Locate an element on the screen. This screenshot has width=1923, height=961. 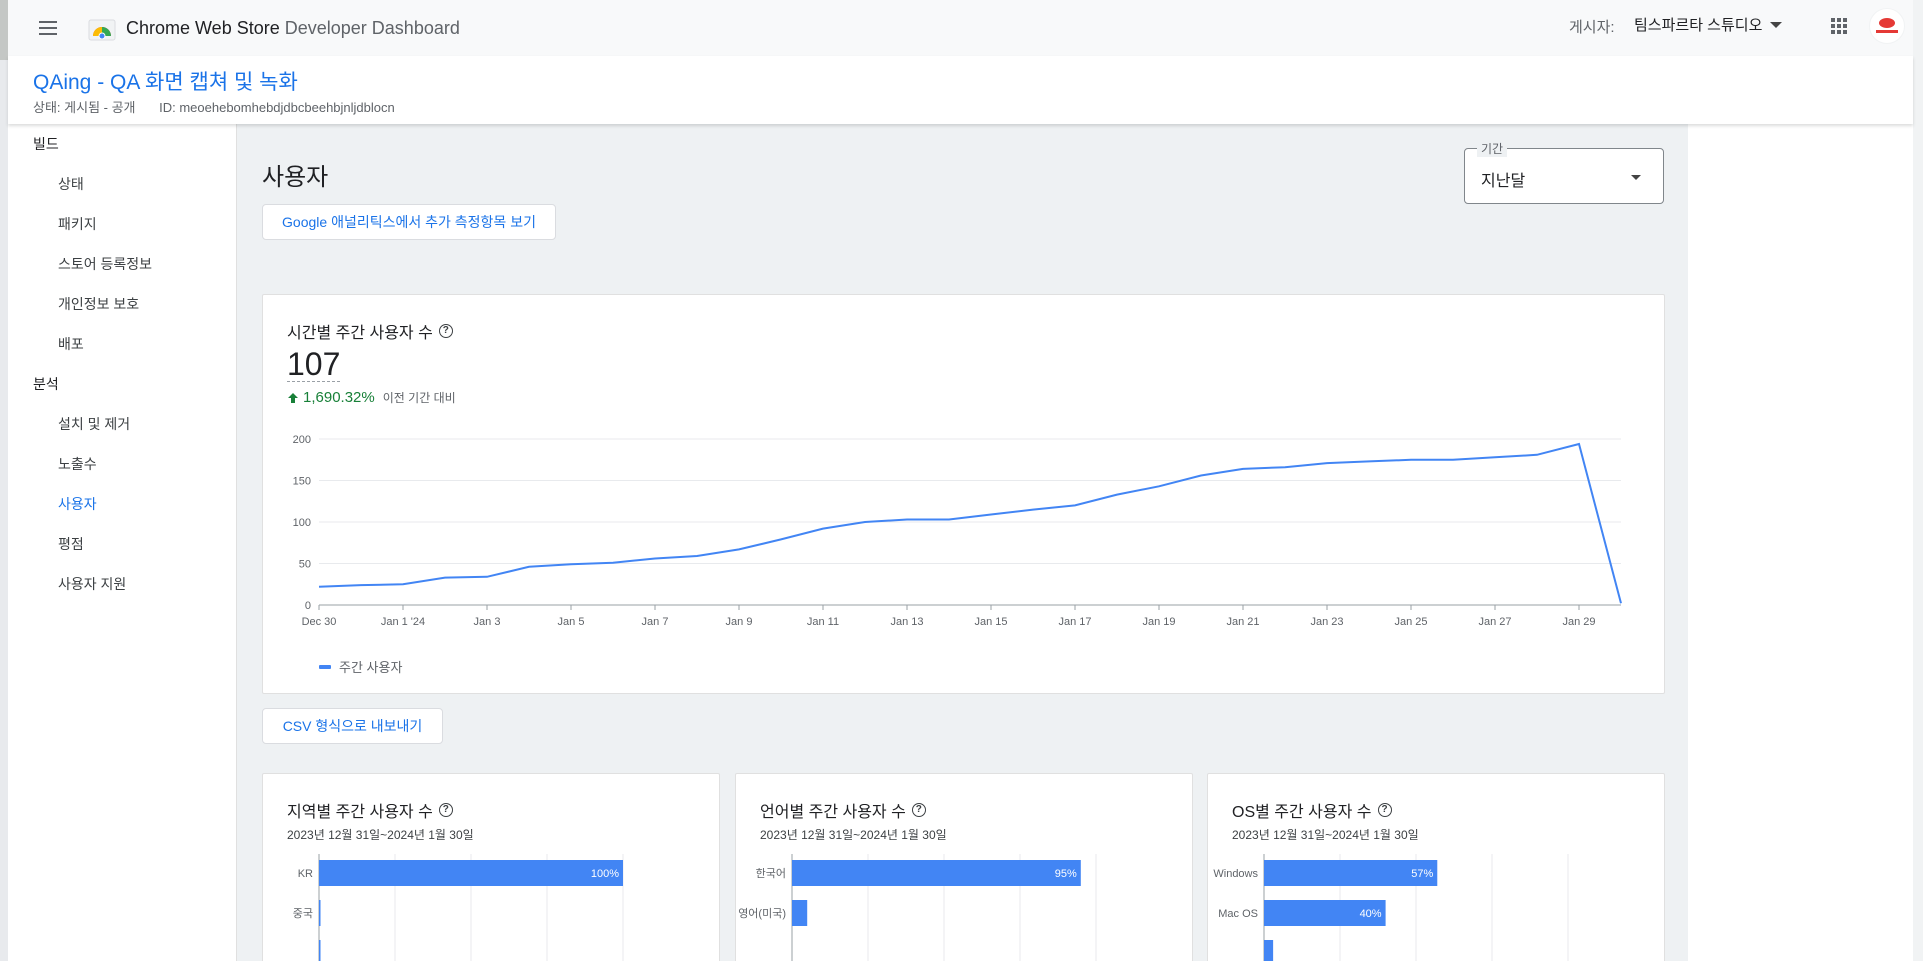
sidebar-item-installs: 설치 및 제거 is located at coordinates (122, 424).